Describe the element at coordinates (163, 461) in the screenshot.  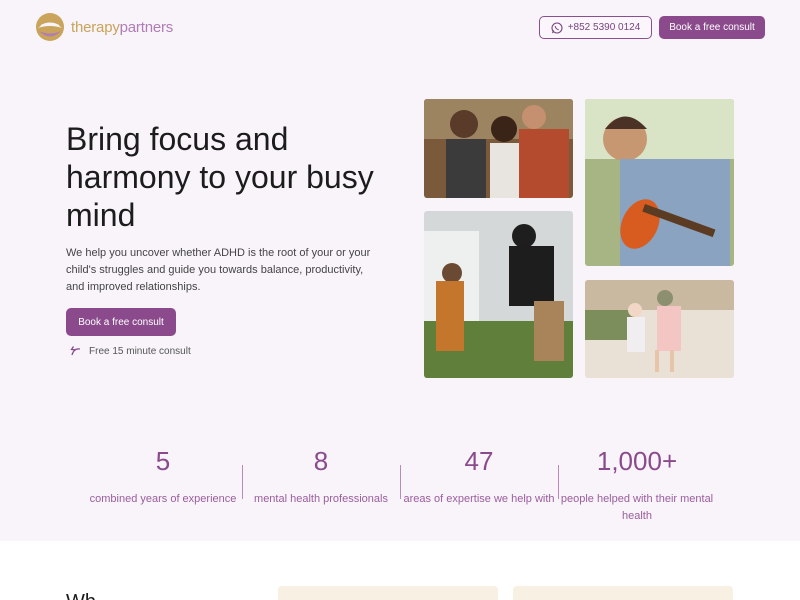
I see `stat-number: 5` at that location.